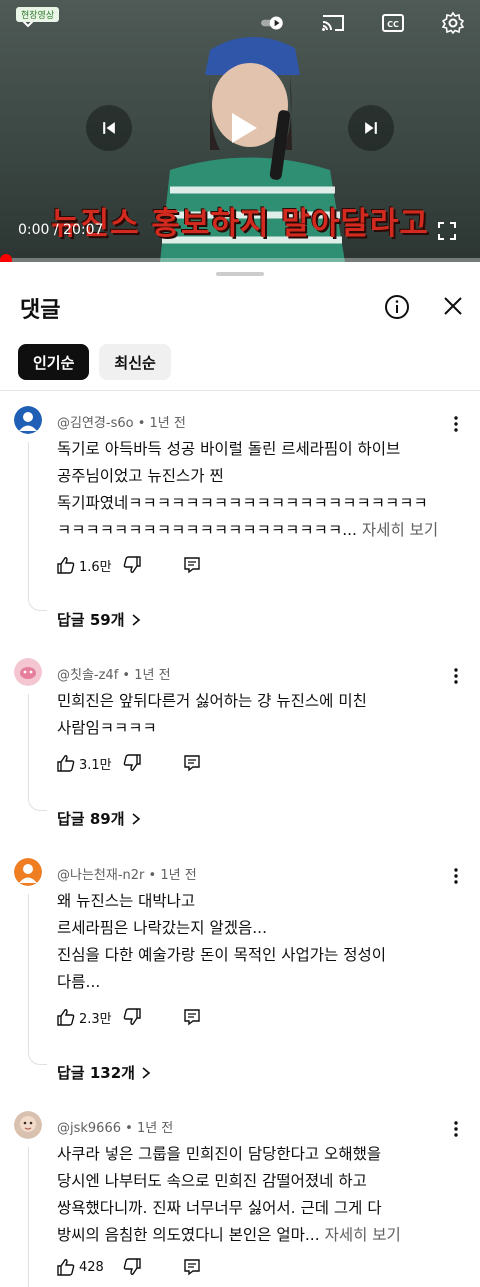 This screenshot has height=1287, width=480. I want to click on view-replies-button: 답글 89개, so click(99, 818).